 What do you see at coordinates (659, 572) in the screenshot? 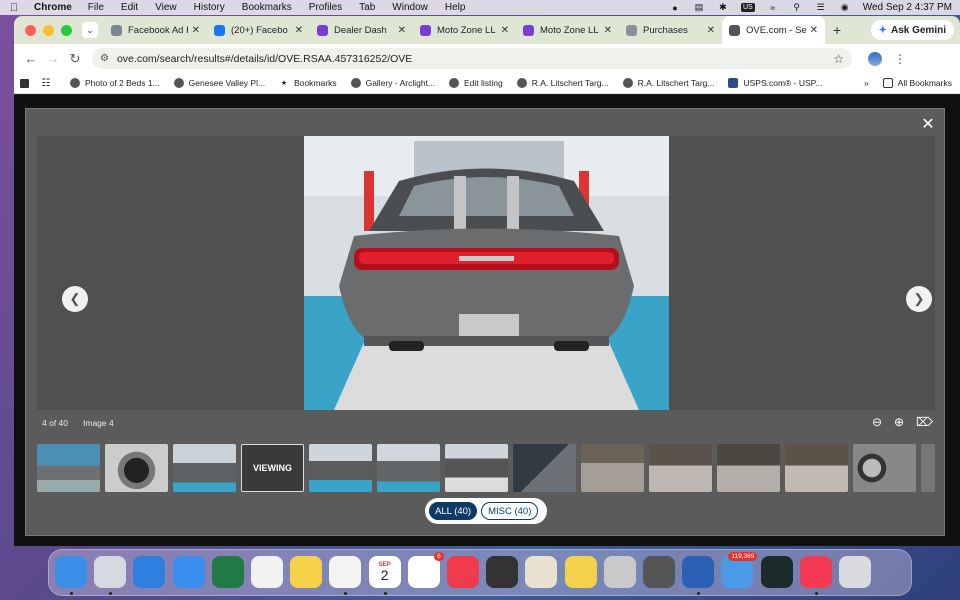
I see `dock-keychain-icon` at bounding box center [659, 572].